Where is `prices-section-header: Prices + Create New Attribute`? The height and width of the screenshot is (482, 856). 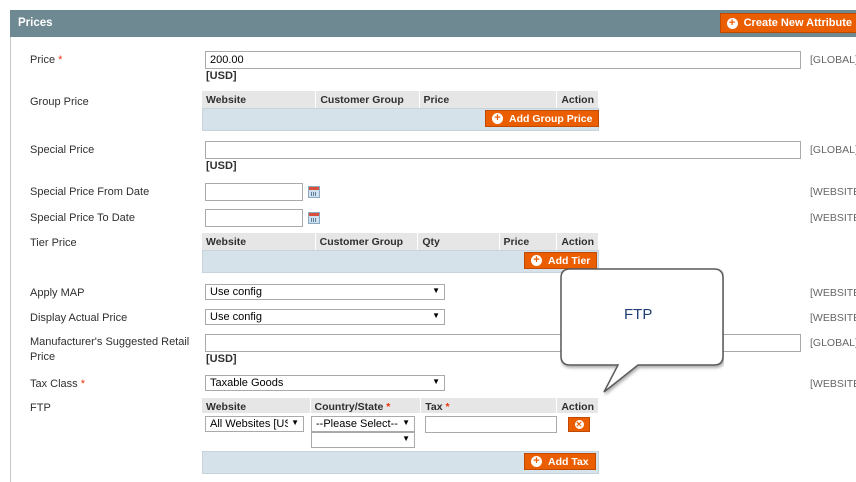 prices-section-header: Prices + Create New Attribute is located at coordinates (433, 23).